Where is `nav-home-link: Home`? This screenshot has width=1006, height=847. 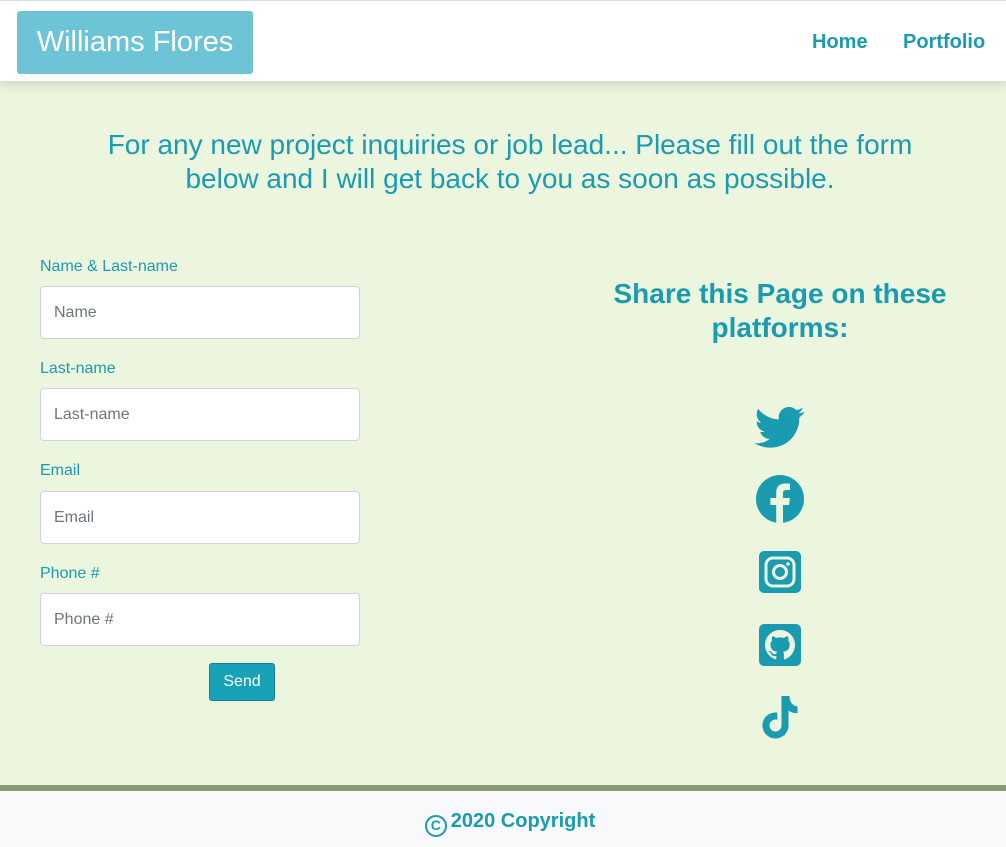 nav-home-link: Home is located at coordinates (840, 42).